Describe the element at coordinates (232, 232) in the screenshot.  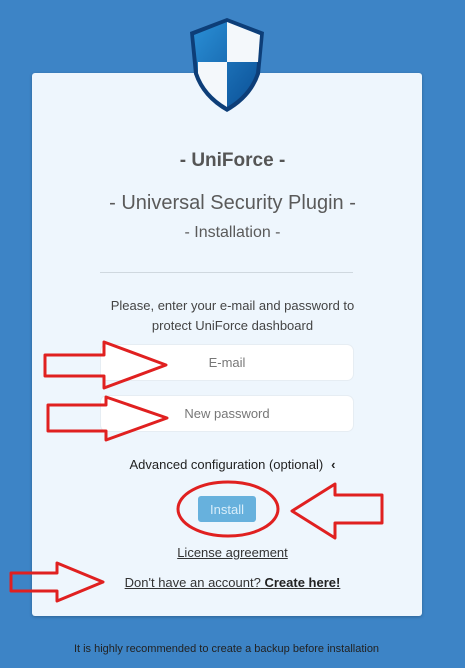
I see `step-title: - Installation -` at that location.